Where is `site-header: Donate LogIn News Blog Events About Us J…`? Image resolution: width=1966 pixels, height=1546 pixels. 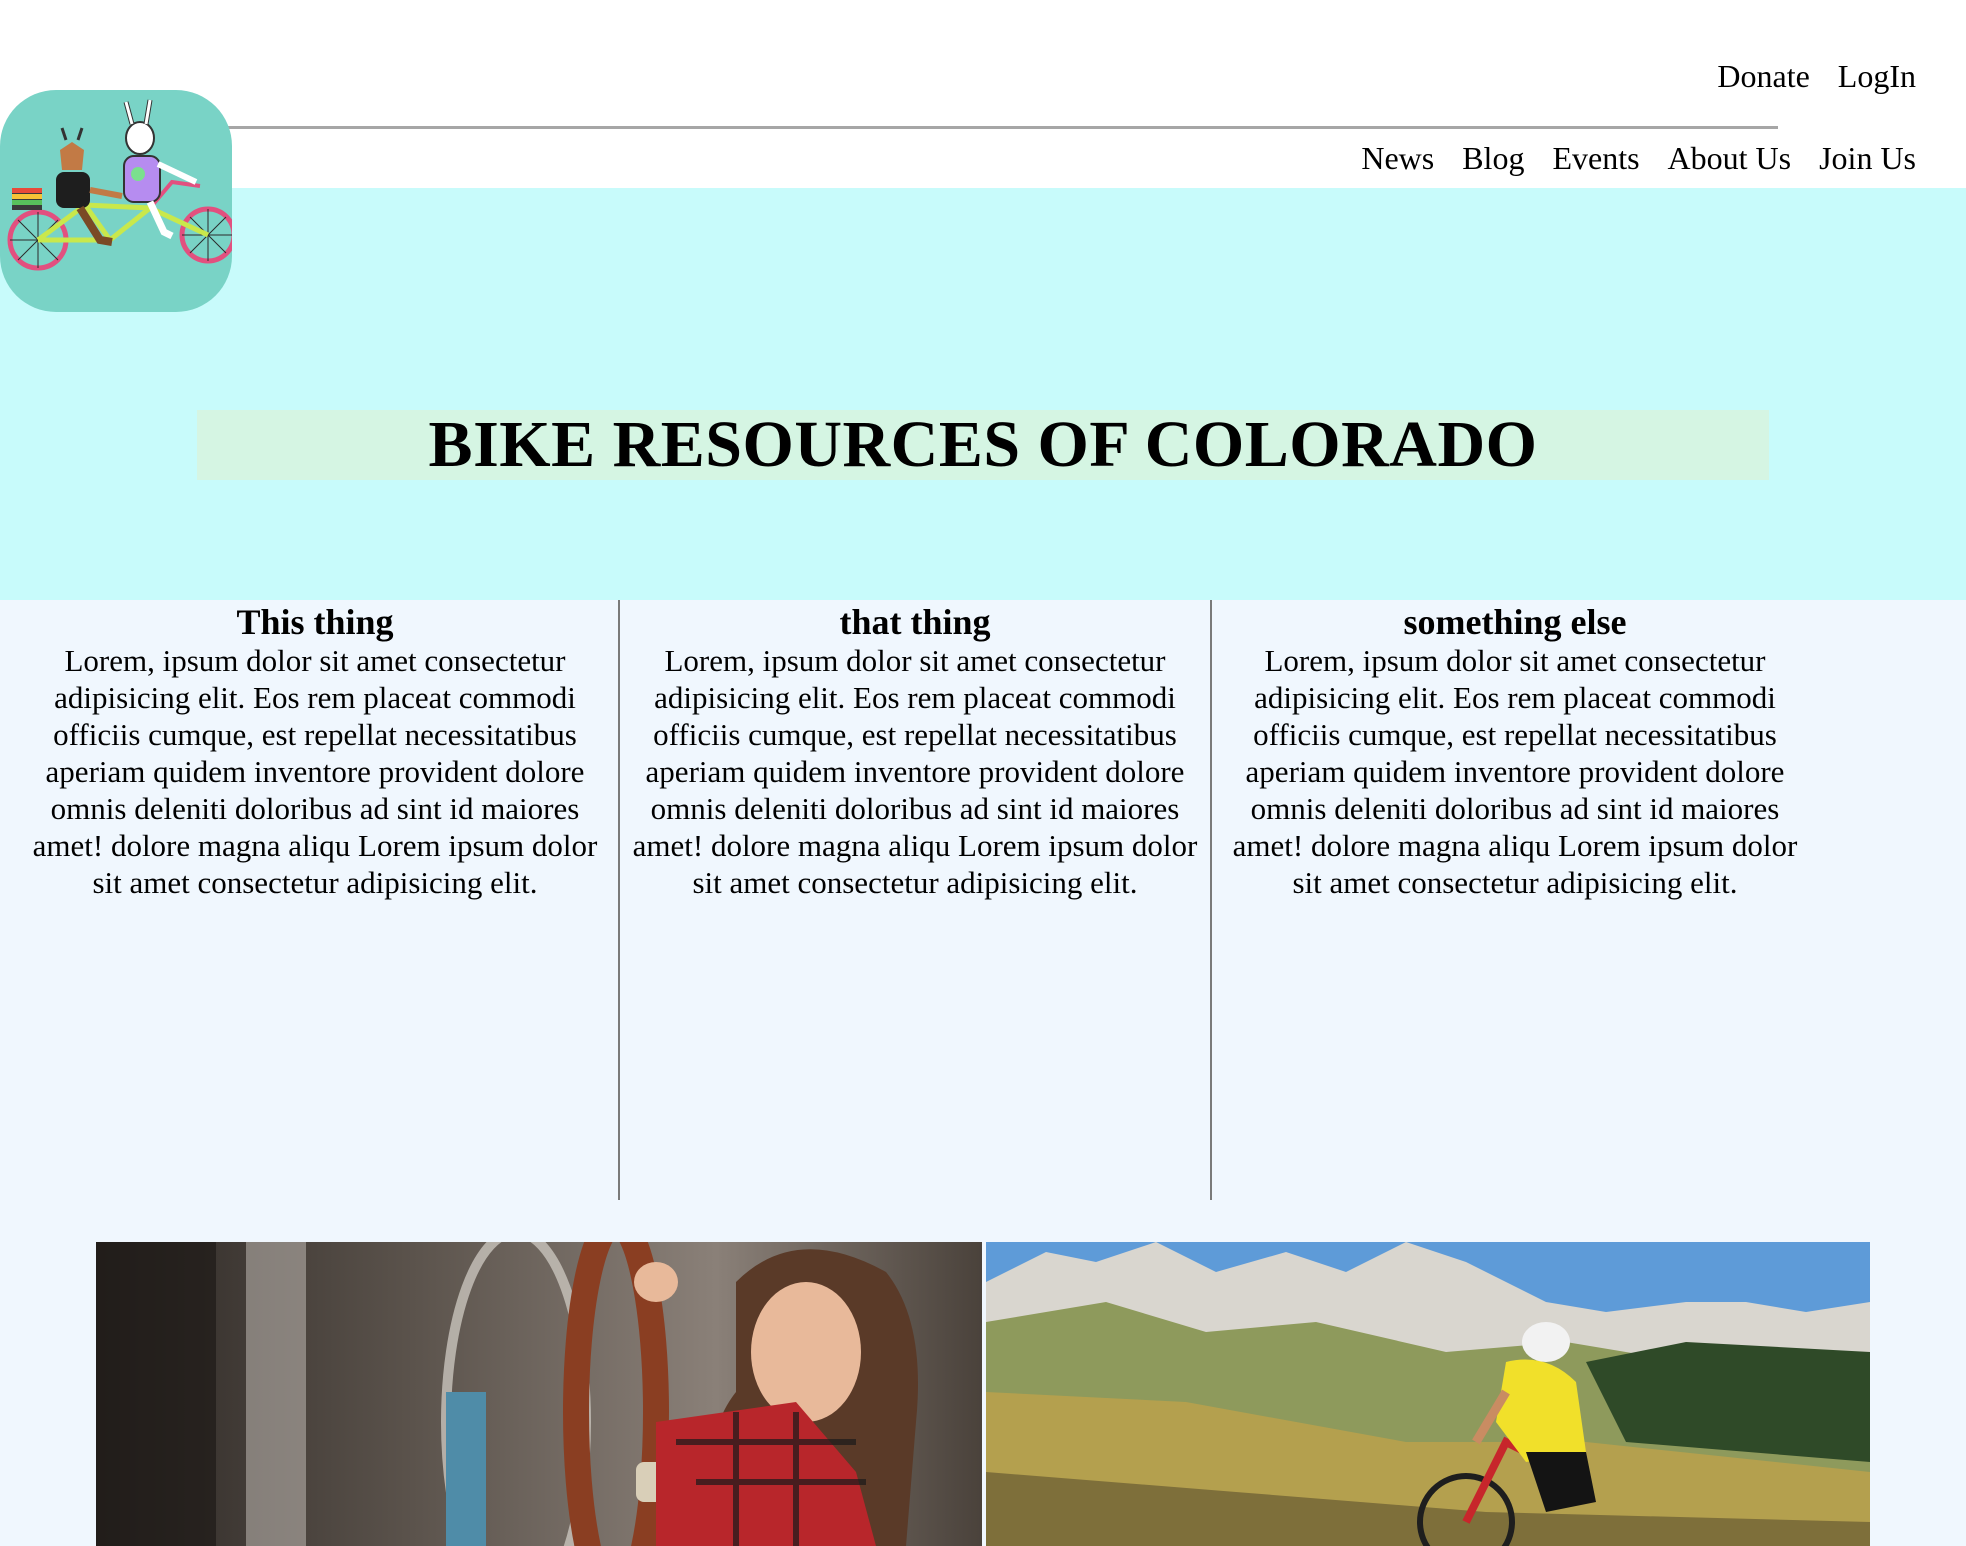
site-header: Donate LogIn News Blog Events About Us J… is located at coordinates (983, 94).